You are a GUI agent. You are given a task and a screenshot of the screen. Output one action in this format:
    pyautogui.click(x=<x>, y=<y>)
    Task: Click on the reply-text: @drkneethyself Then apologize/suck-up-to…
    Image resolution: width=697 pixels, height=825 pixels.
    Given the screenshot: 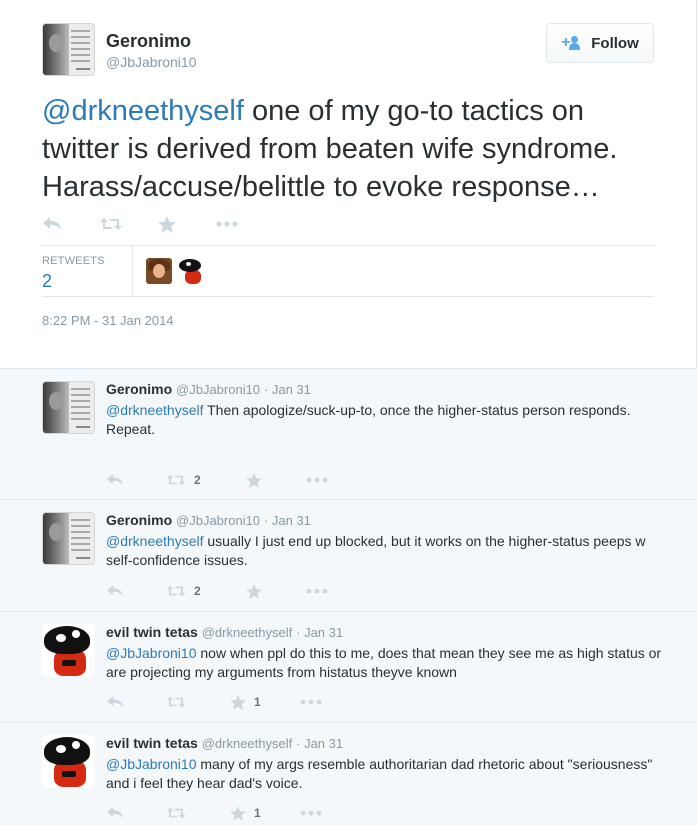 What is the action you would take?
    pyautogui.click(x=386, y=420)
    